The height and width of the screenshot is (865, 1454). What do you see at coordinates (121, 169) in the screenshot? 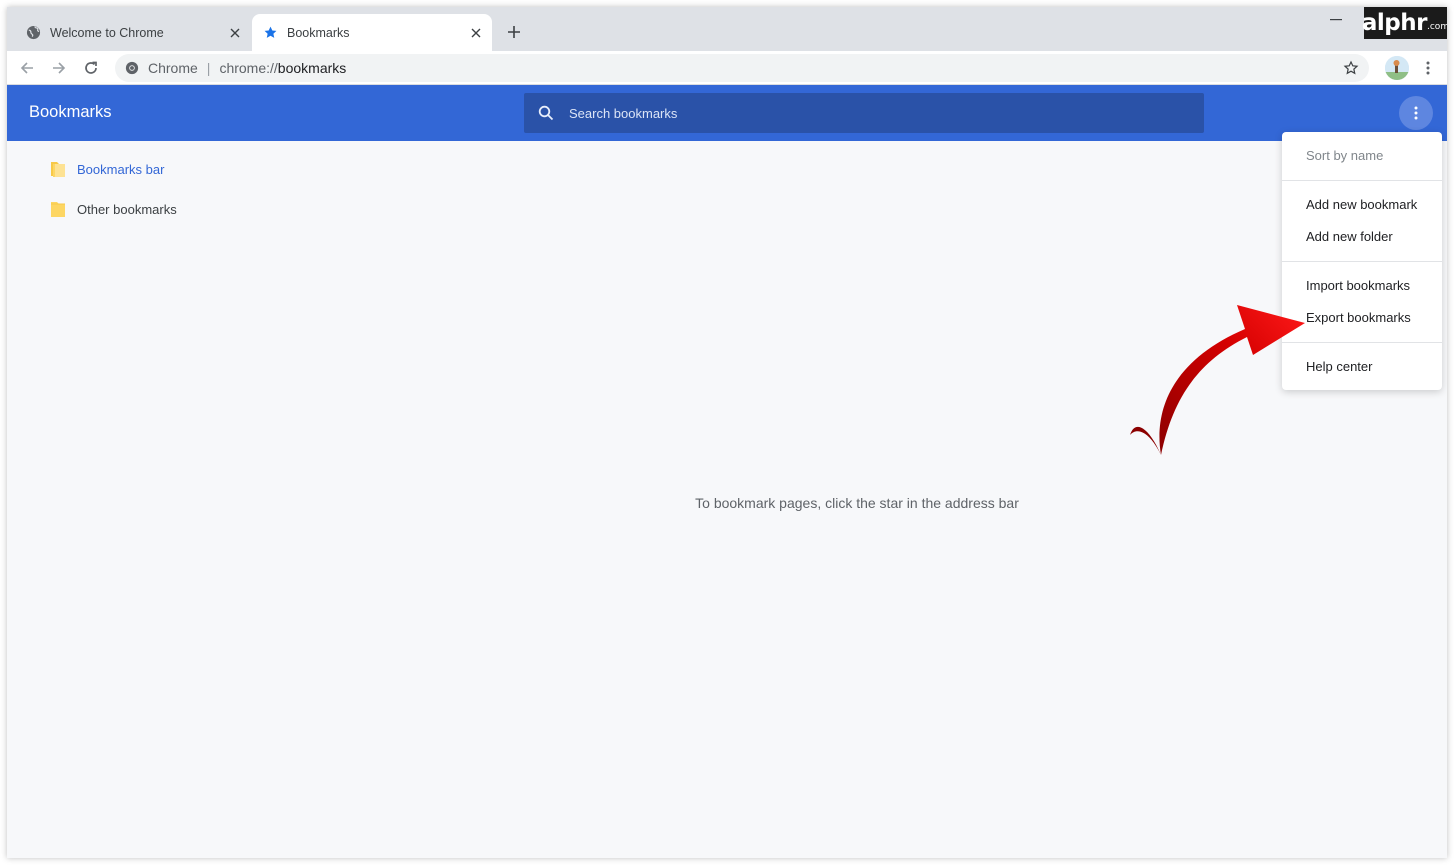
I see `folder-label: Bookmarks bar` at bounding box center [121, 169].